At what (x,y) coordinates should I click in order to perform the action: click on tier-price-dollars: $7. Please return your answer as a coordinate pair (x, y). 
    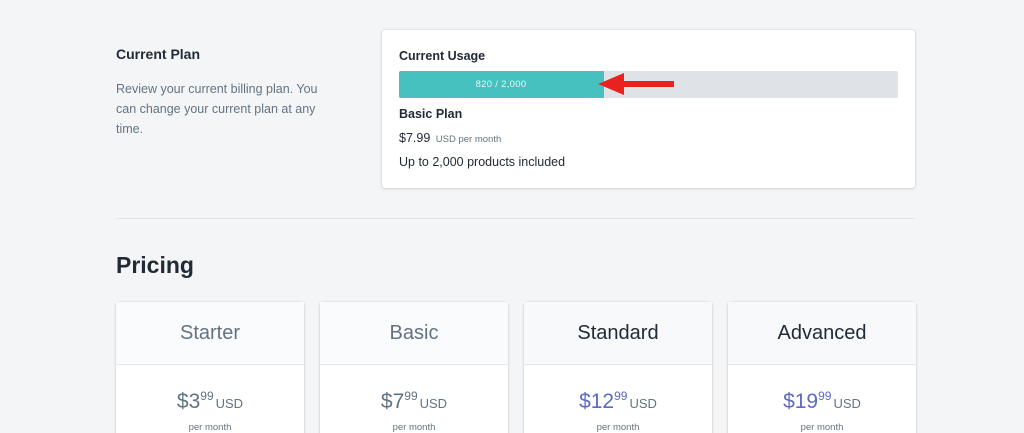
    Looking at the image, I should click on (392, 401).